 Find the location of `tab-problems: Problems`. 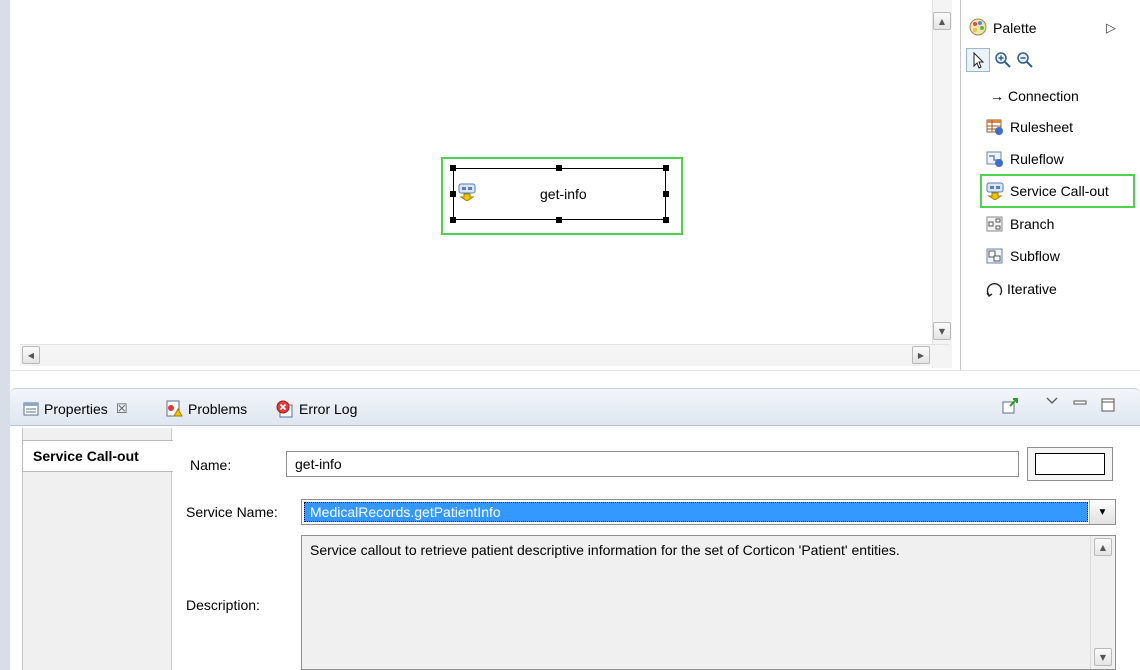

tab-problems: Problems is located at coordinates (206, 409).